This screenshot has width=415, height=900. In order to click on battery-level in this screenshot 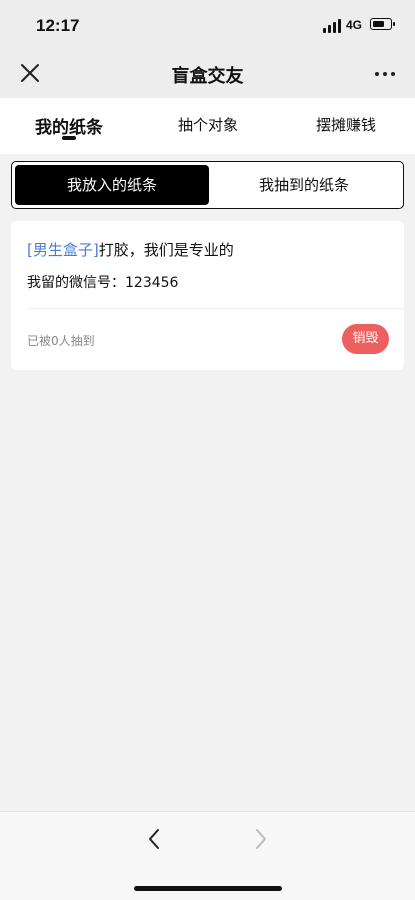, I will do `click(378, 24)`.